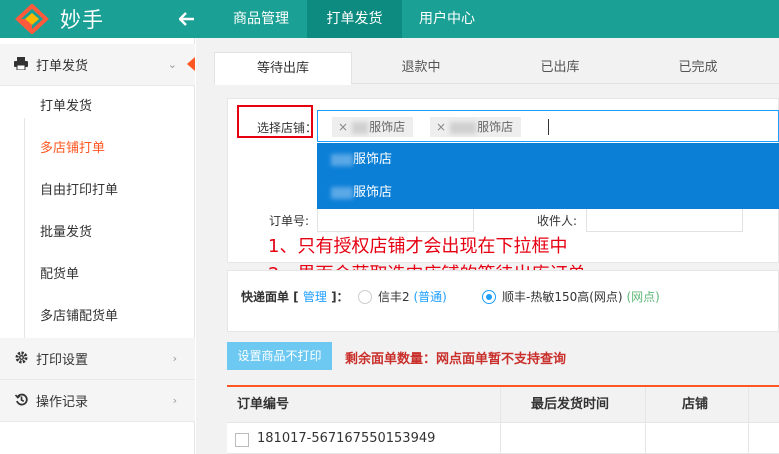 The height and width of the screenshot is (454, 779). I want to click on order-no-input, so click(395, 219).